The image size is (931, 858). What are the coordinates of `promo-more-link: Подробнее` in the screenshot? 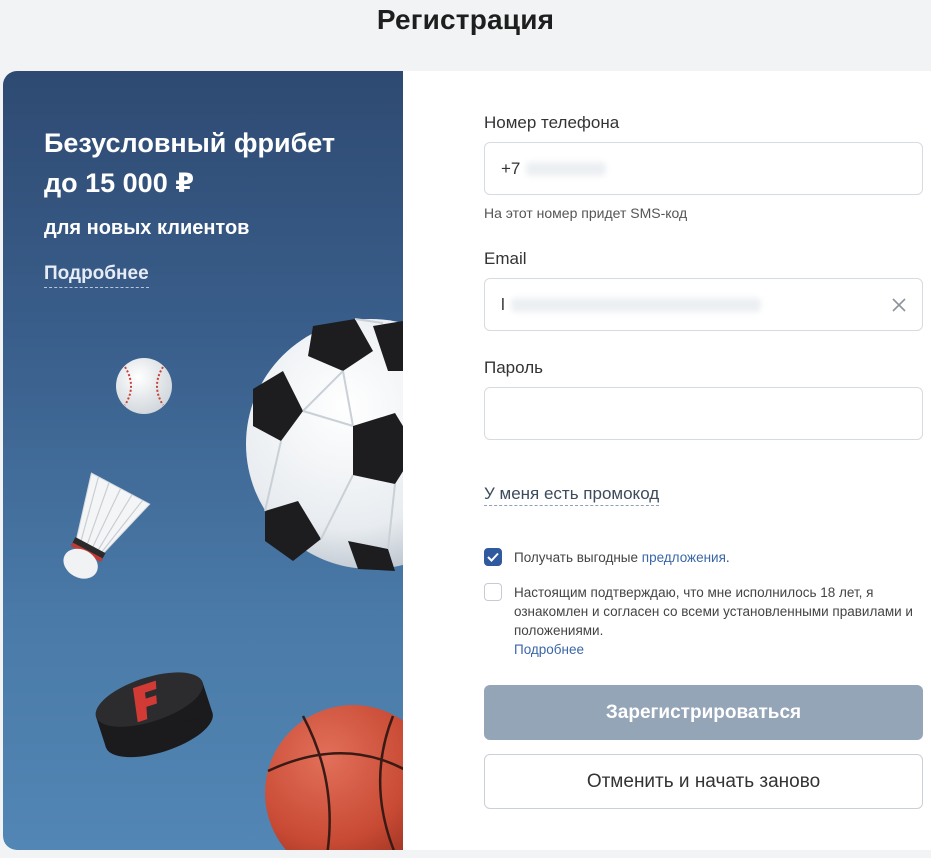 It's located at (96, 275).